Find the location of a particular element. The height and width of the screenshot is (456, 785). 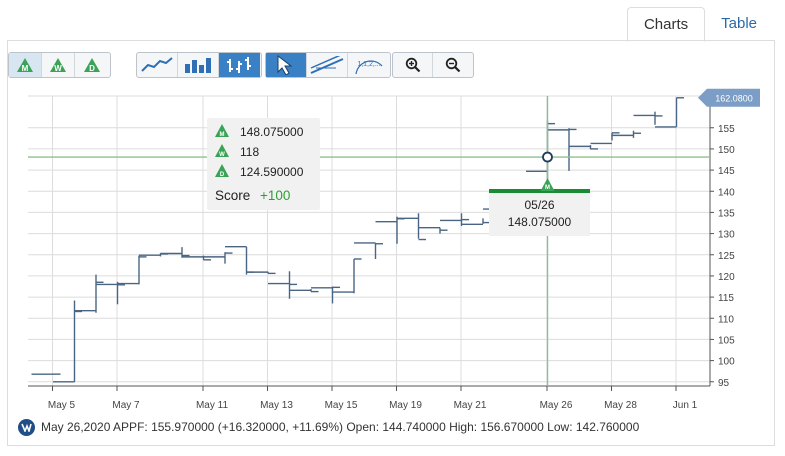

tooltip-value: 124.590000 is located at coordinates (272, 172).